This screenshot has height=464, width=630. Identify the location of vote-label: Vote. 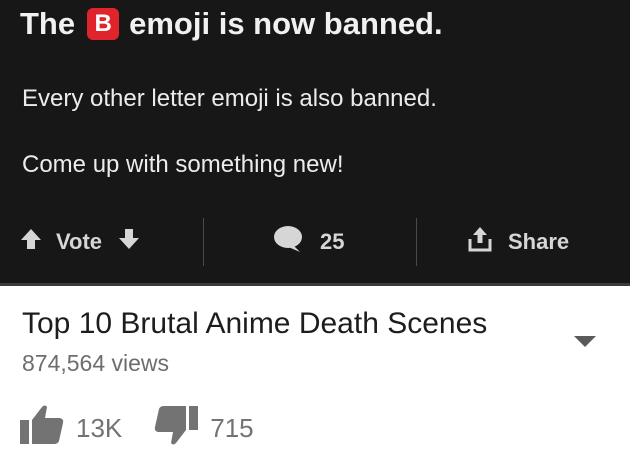
(79, 241).